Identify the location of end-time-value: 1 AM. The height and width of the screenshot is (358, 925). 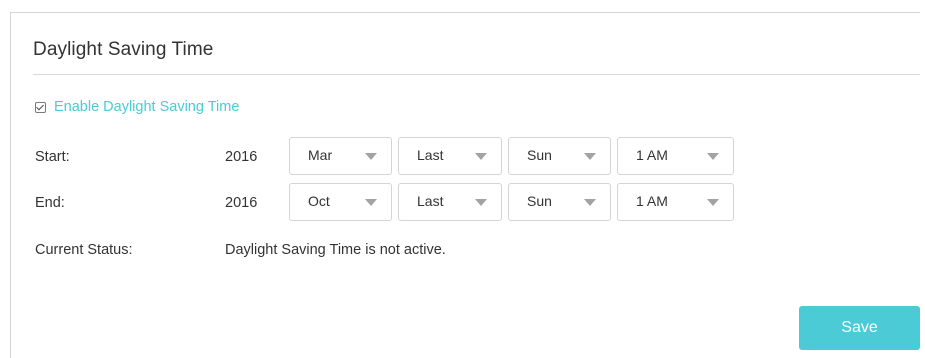
(652, 201).